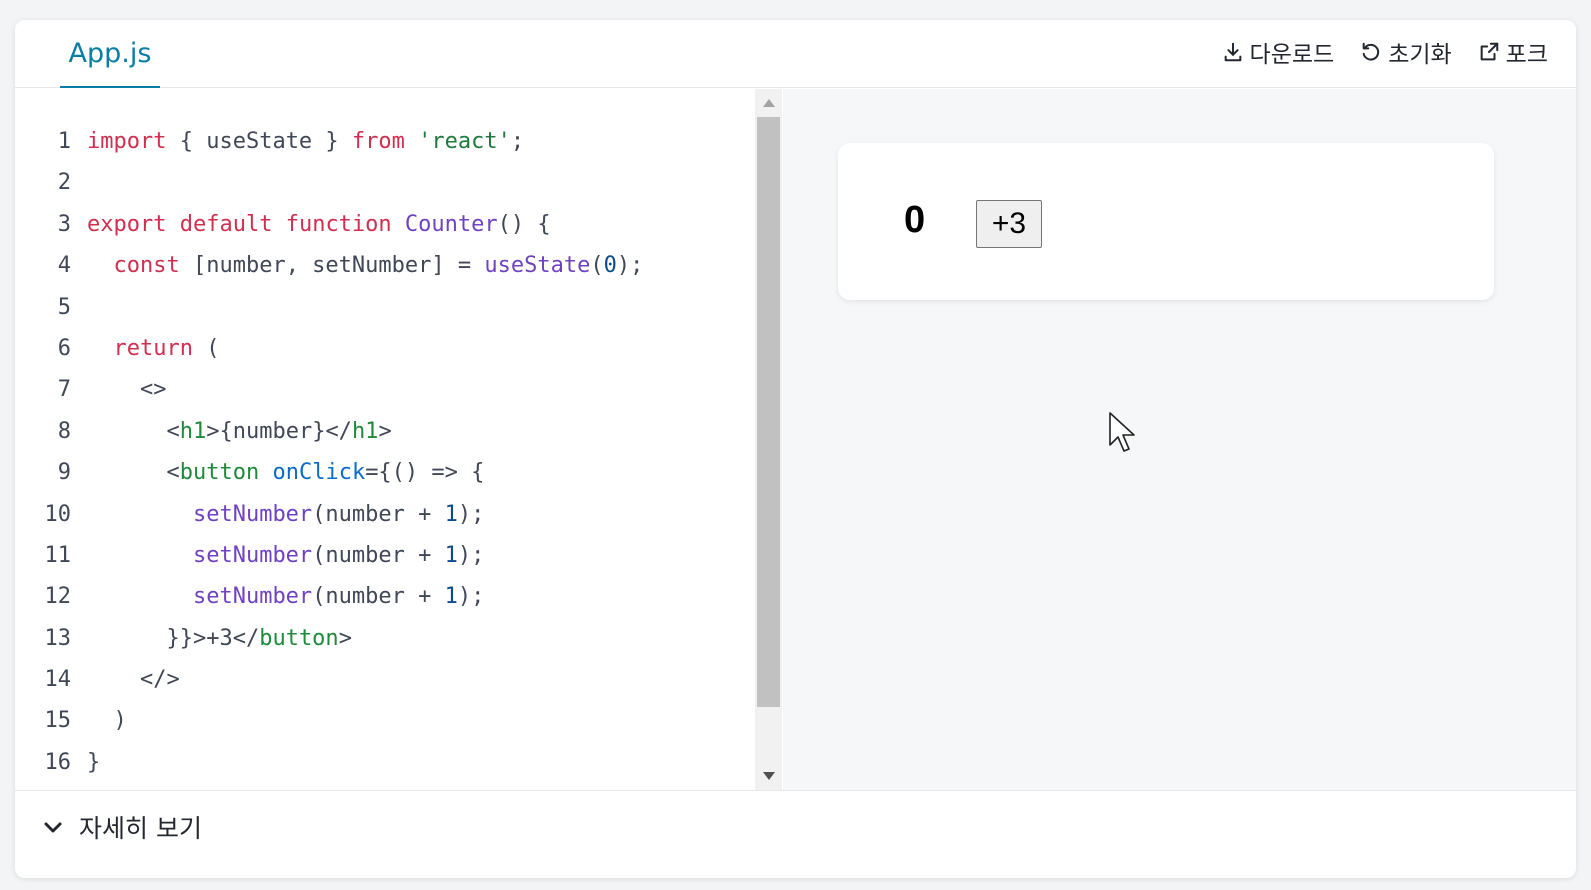 This screenshot has height=890, width=1591. I want to click on code-text: ;, so click(517, 141).